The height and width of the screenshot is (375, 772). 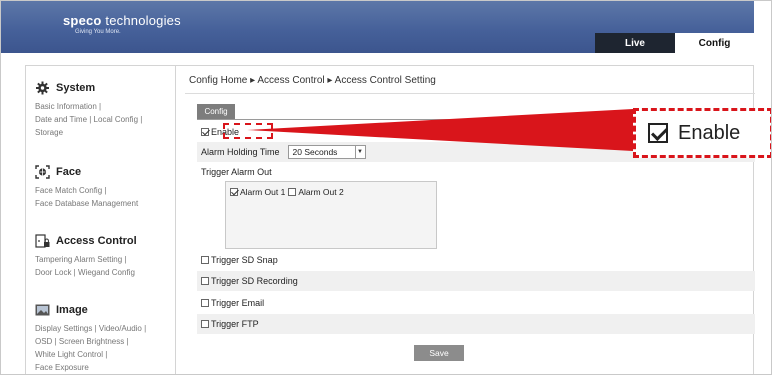 I want to click on alarm-holding-select: 20 Seconds ▼, so click(x=326, y=152).